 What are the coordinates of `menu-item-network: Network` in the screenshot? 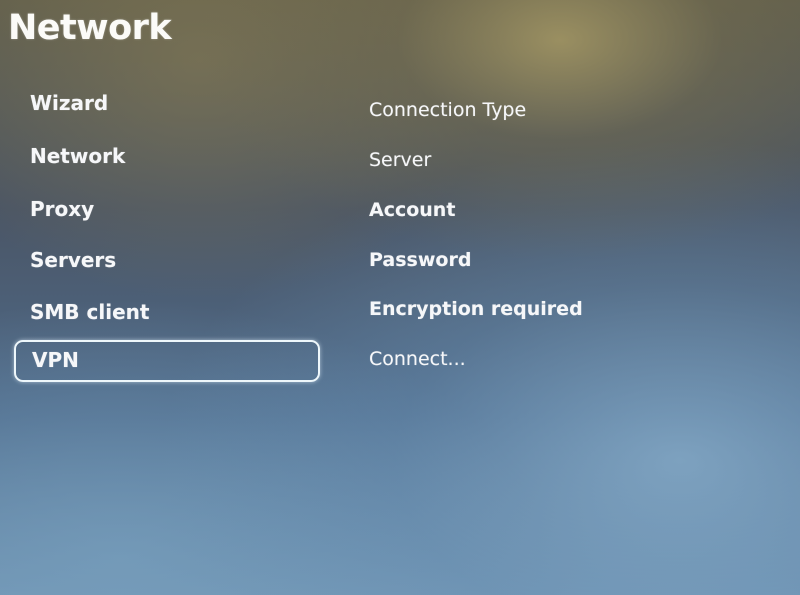 It's located at (167, 156).